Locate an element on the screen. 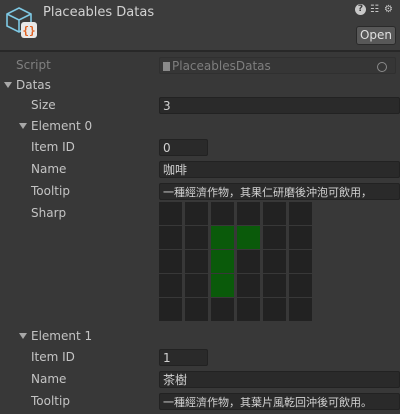 The height and width of the screenshot is (414, 400). element-1-item-id-row: Item ID 1 is located at coordinates (200, 358).